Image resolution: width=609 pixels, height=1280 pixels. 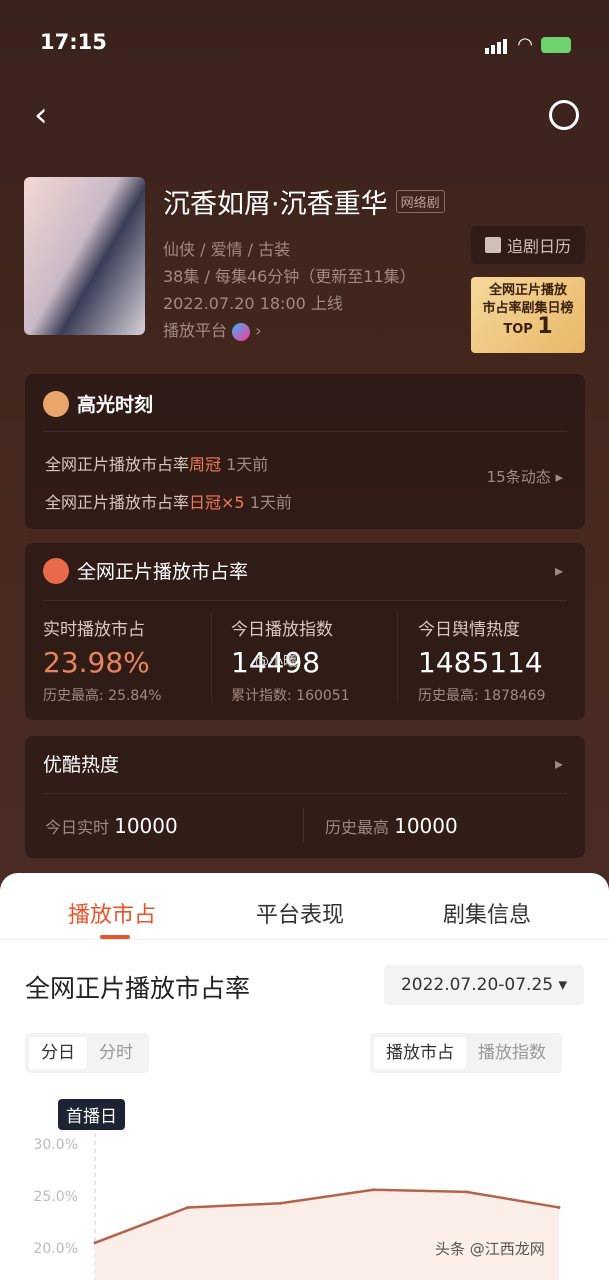 I want to click on rank-badge: 全网正片播放 市占率剧集日榜 TOP 1, so click(x=528, y=315).